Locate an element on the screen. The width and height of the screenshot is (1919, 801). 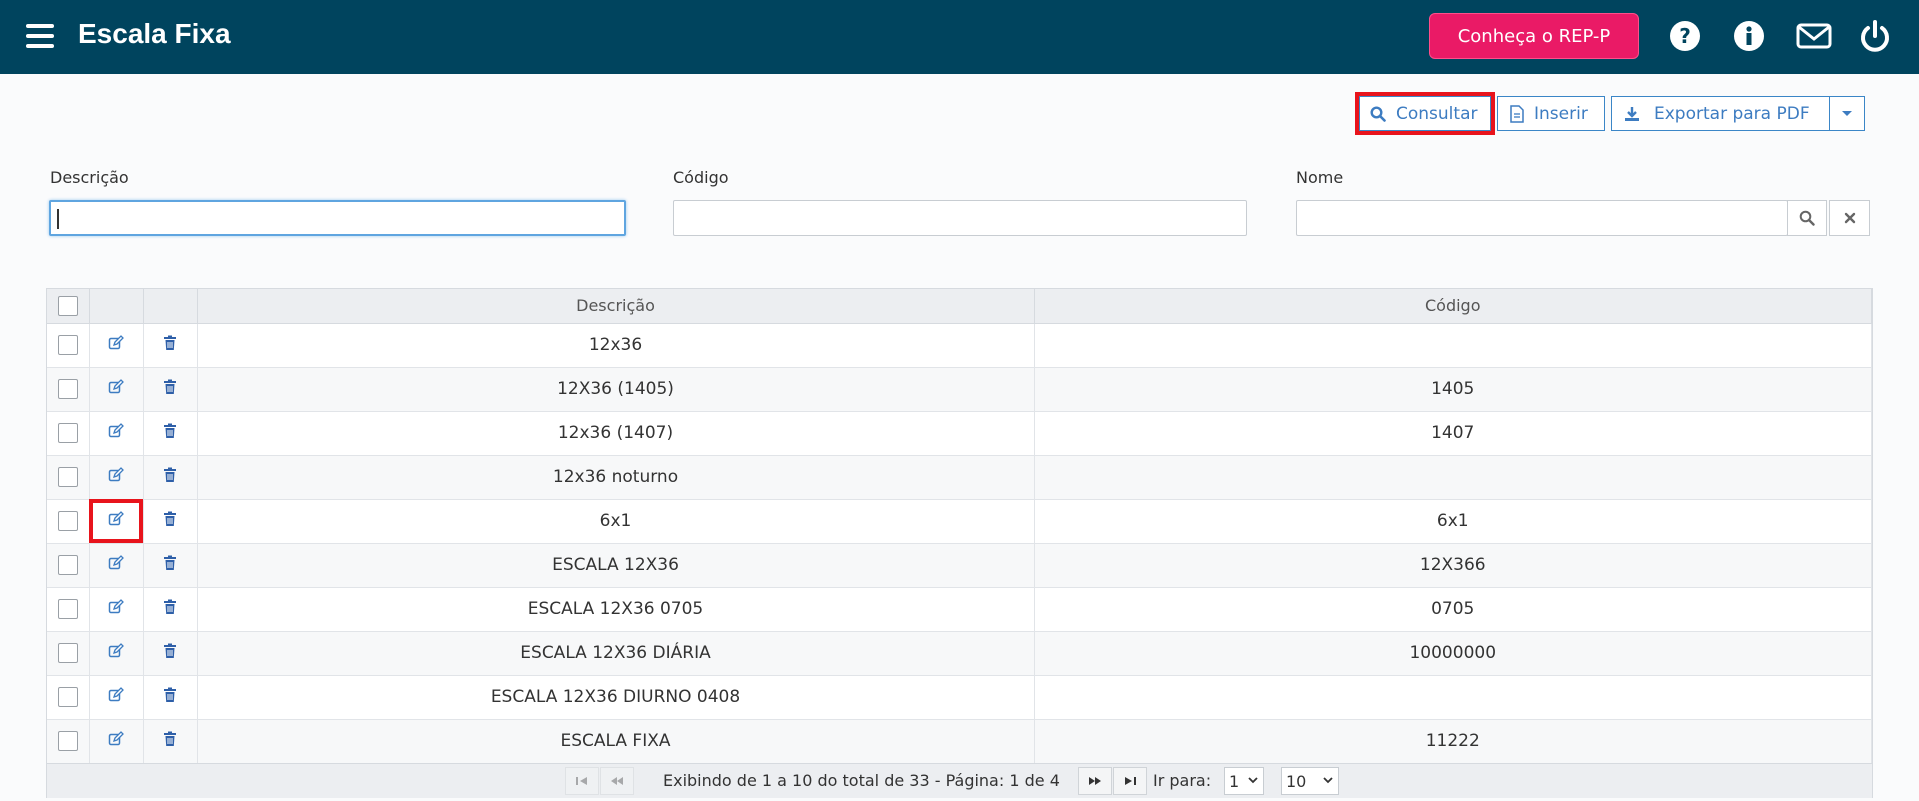
select-all-cell is located at coordinates (68, 306).